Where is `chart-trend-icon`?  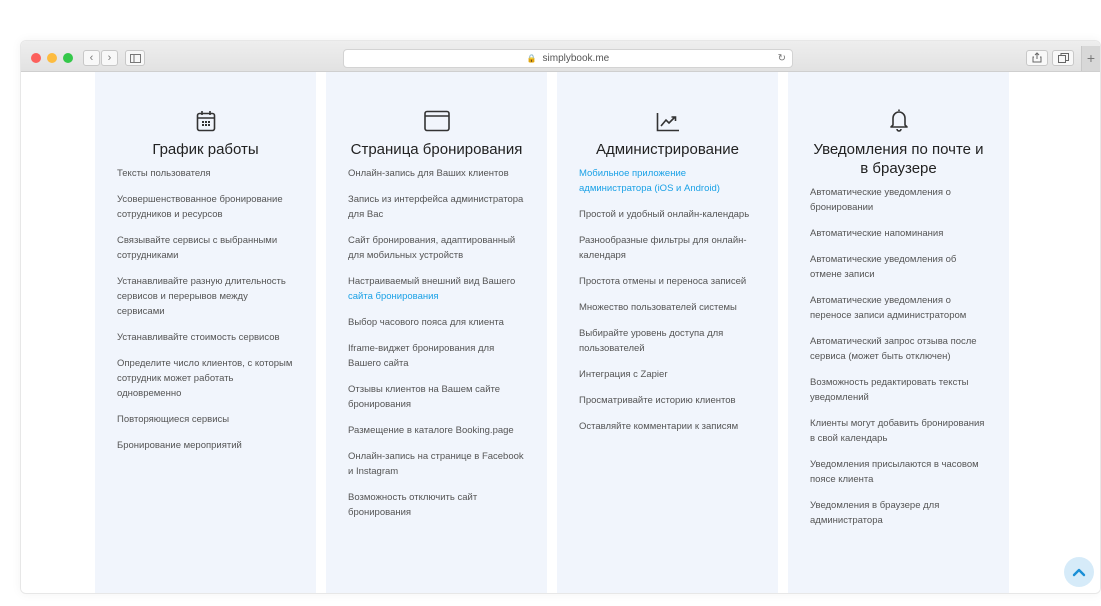
chart-trend-icon is located at coordinates (667, 122).